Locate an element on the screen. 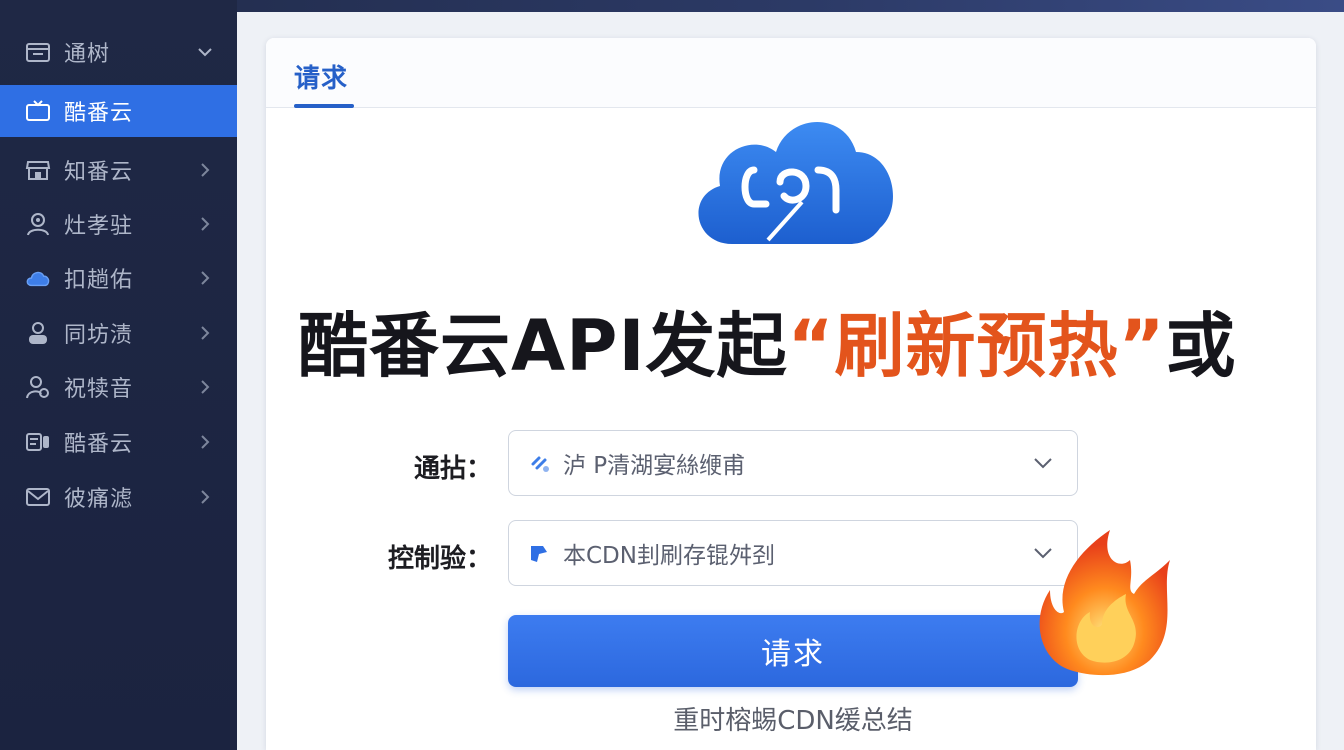 Image resolution: width=1344 pixels, height=750 pixels. sidebar-item-label: 灶孝驻 is located at coordinates (99, 226).